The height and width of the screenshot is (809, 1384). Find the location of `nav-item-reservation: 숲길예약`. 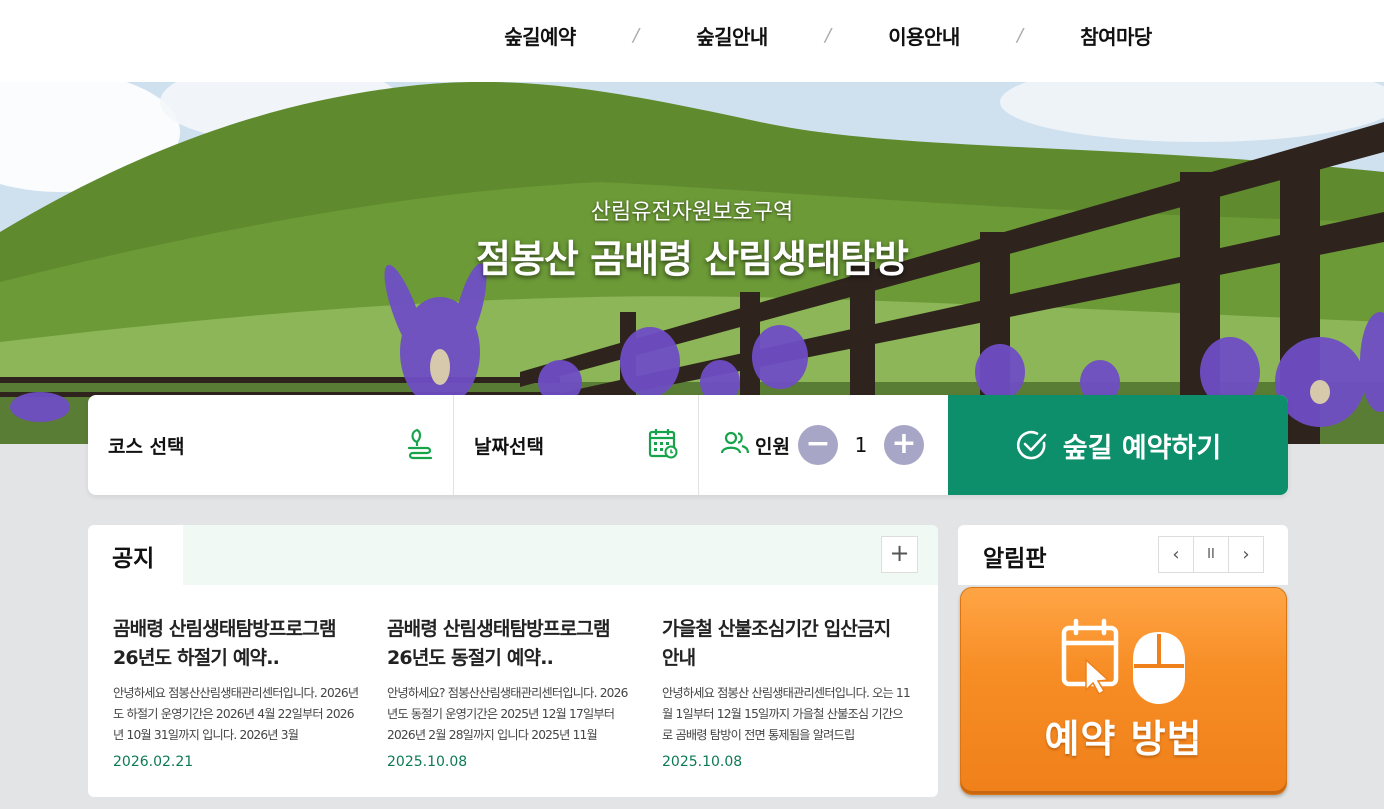

nav-item-reservation: 숲길예약 is located at coordinates (540, 35).